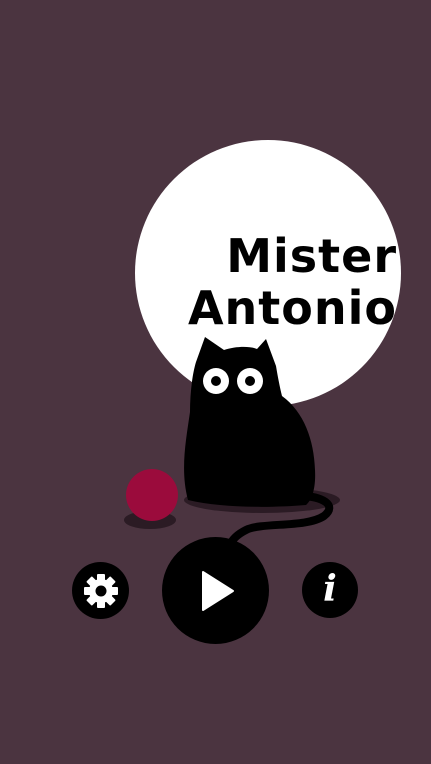 This screenshot has height=764, width=431. I want to click on info-button: i, so click(330, 590).